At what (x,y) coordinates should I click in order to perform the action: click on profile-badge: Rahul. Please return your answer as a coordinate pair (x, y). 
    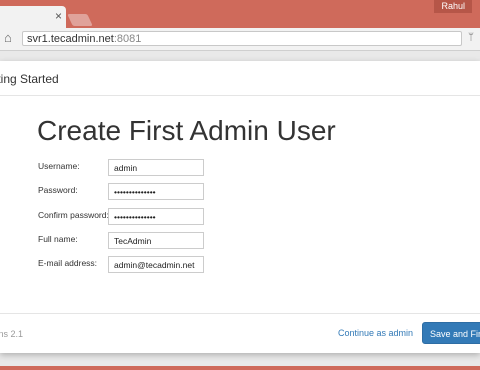
    Looking at the image, I should click on (453, 6).